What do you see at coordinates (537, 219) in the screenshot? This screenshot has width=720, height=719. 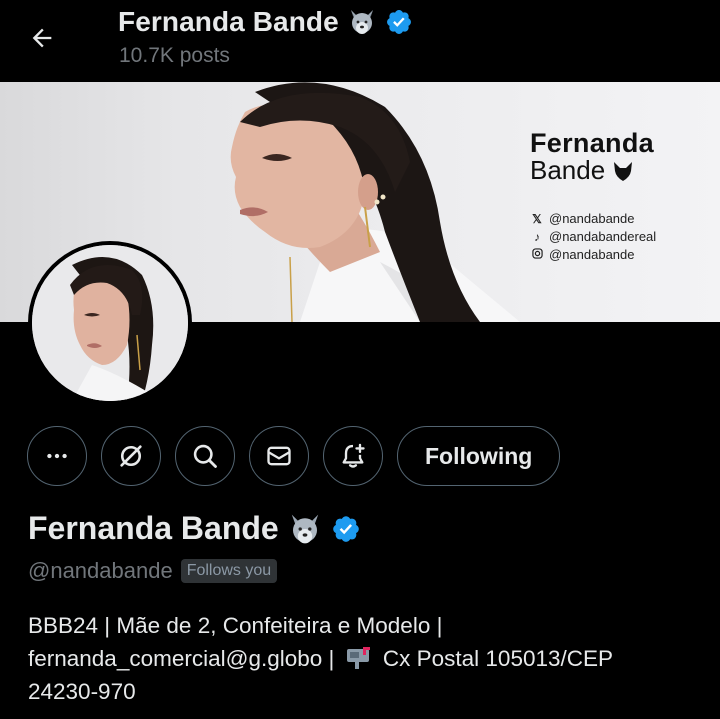 I see `x-logo-icon: 𝕏` at bounding box center [537, 219].